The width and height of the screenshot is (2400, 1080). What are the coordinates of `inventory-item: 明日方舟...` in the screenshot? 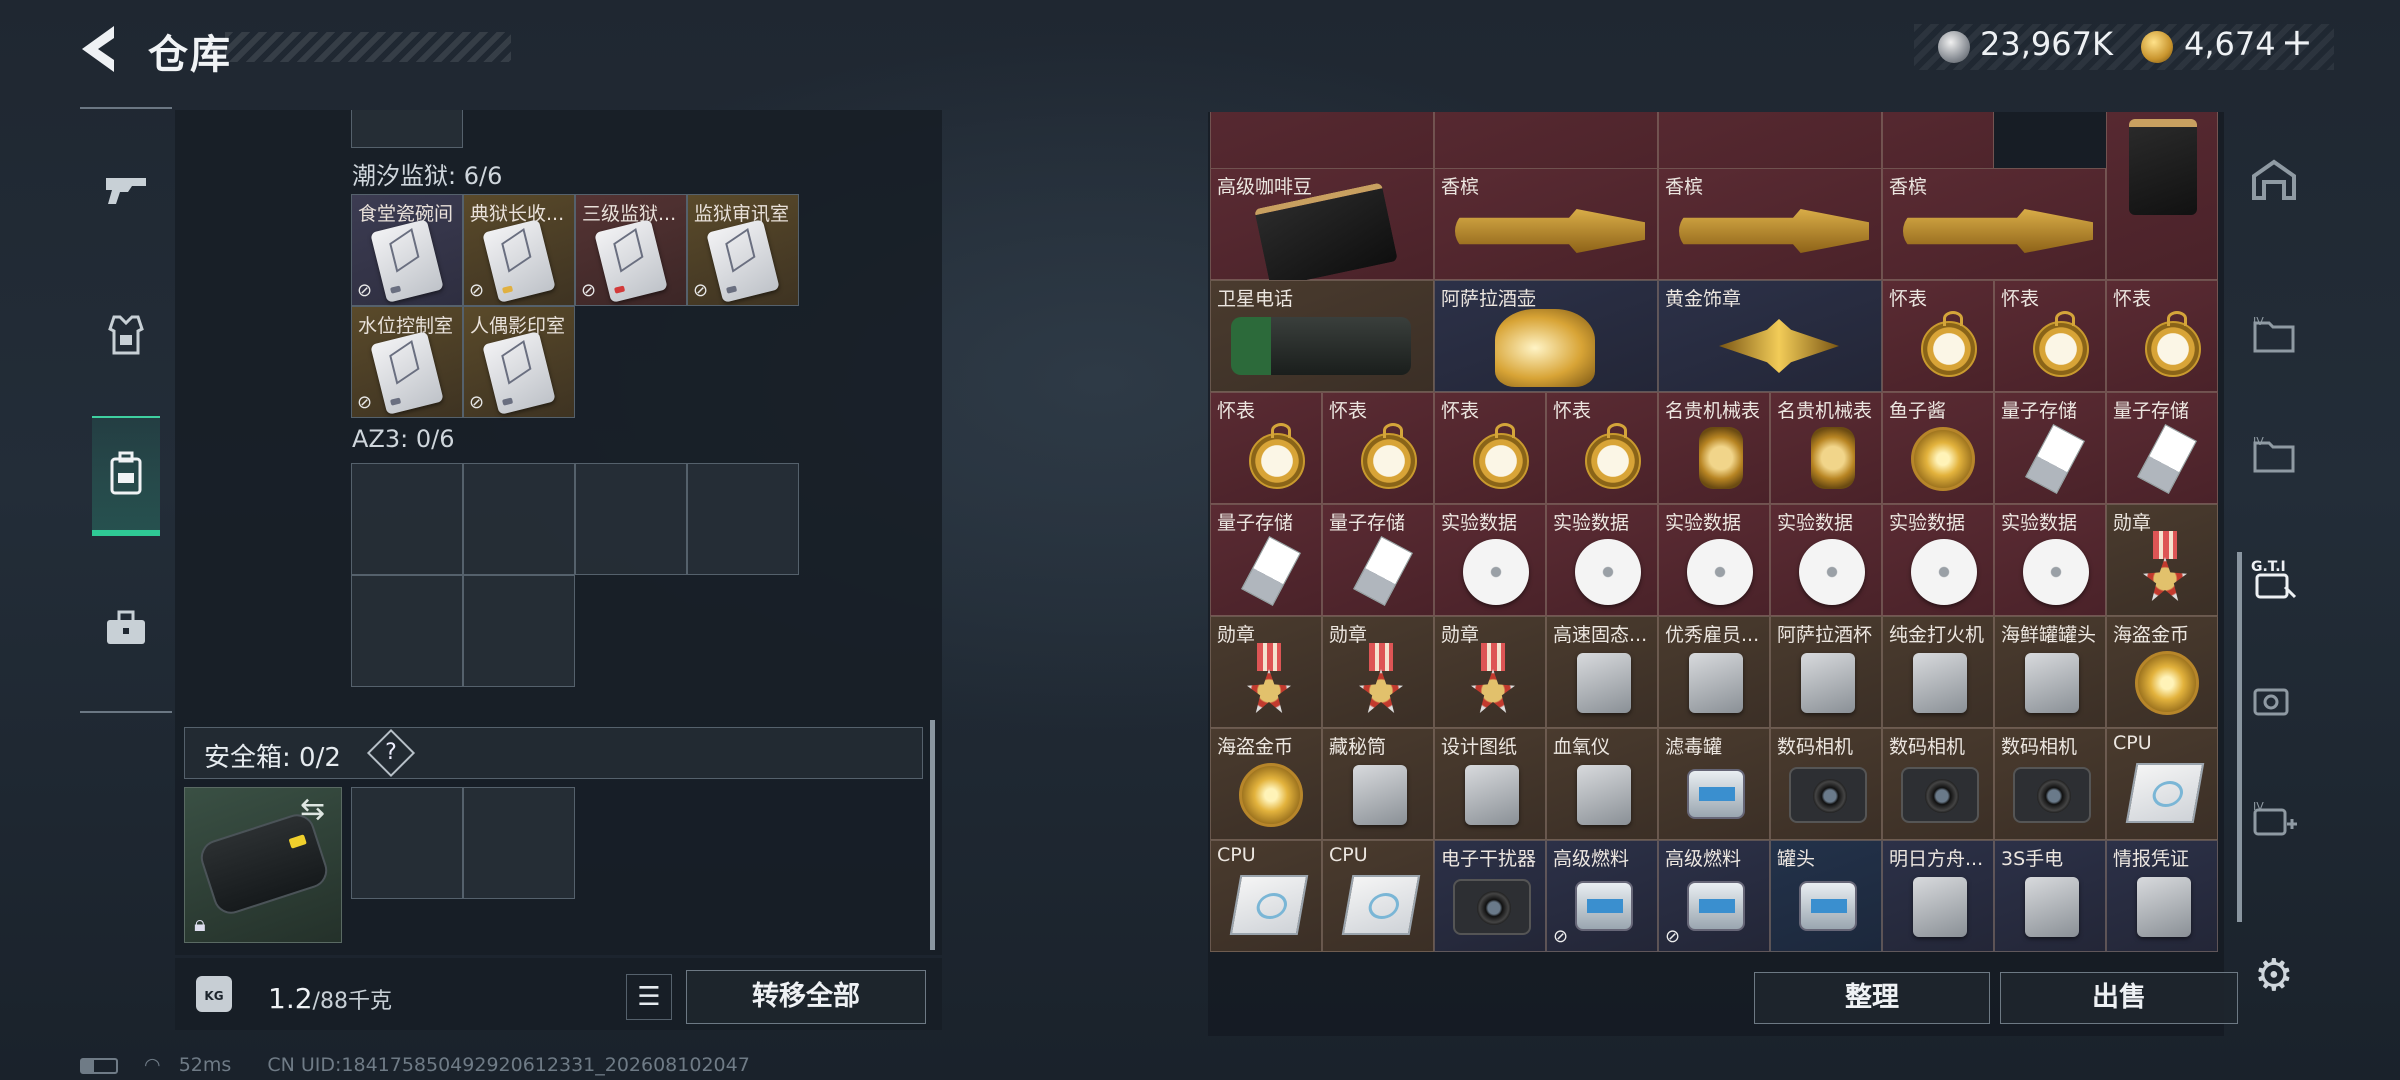 It's located at (1938, 896).